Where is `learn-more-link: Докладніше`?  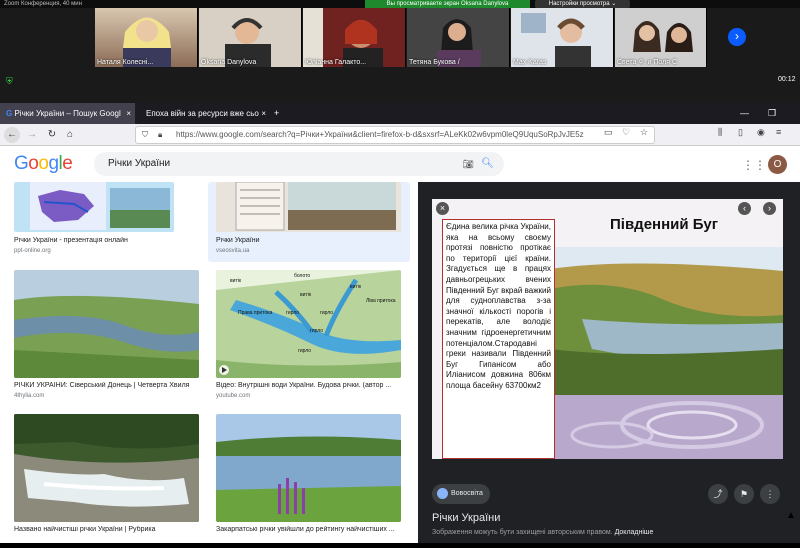 learn-more-link: Докладніше is located at coordinates (634, 532).